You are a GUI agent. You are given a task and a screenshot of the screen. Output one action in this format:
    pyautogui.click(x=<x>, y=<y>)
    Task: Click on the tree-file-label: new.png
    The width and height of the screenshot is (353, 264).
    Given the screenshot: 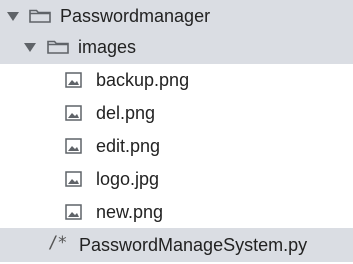 What is the action you would take?
    pyautogui.click(x=130, y=212)
    